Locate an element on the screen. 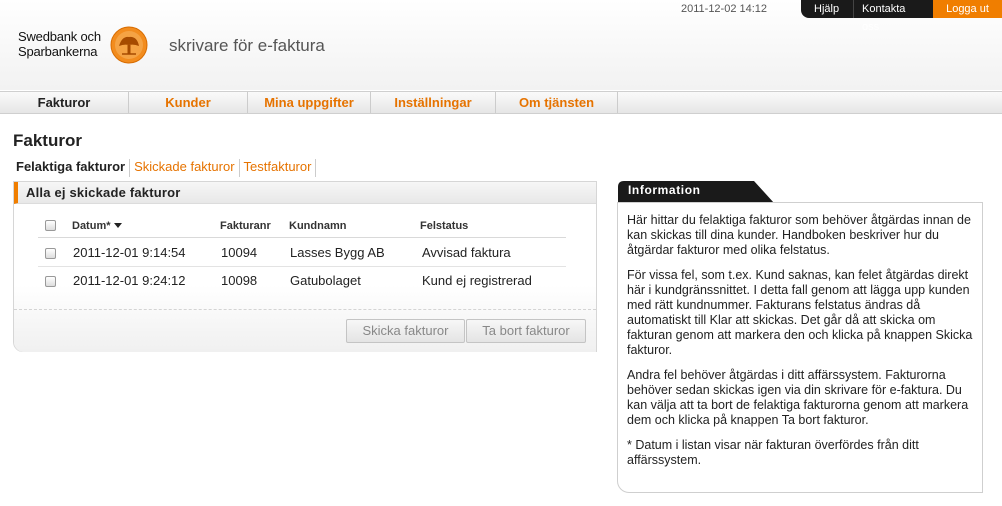 The height and width of the screenshot is (506, 1002). nav-item-om-tjansten: Om tjänsten is located at coordinates (557, 102).